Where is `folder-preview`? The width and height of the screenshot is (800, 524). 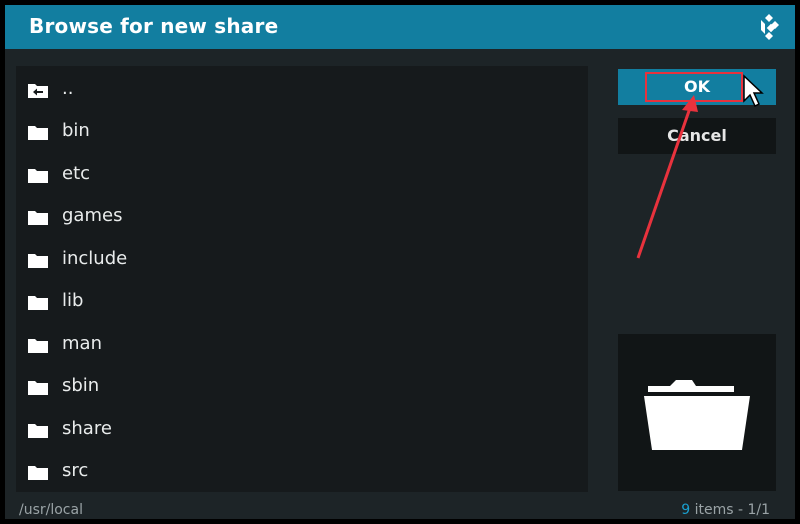
folder-preview is located at coordinates (697, 412).